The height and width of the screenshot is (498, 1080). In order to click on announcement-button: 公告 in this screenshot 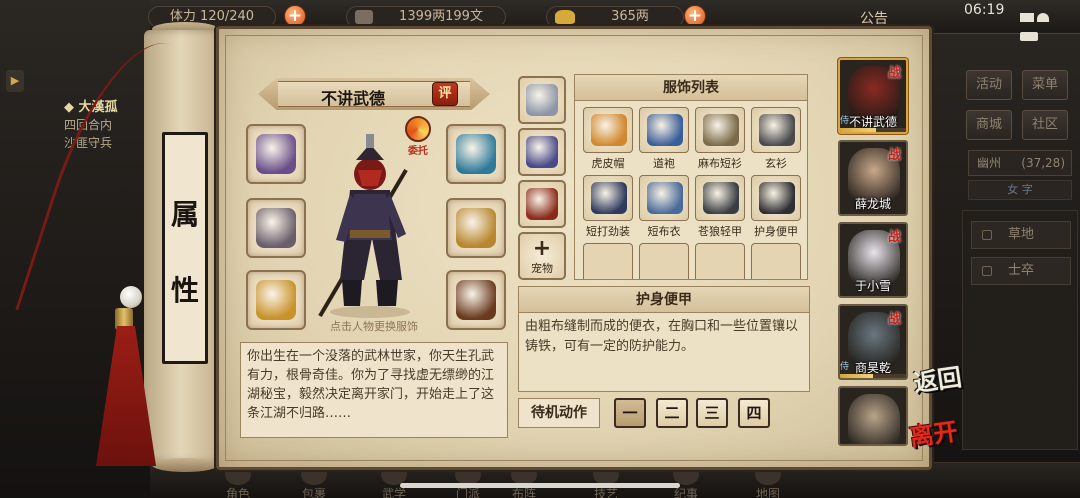, I will do `click(874, 18)`.